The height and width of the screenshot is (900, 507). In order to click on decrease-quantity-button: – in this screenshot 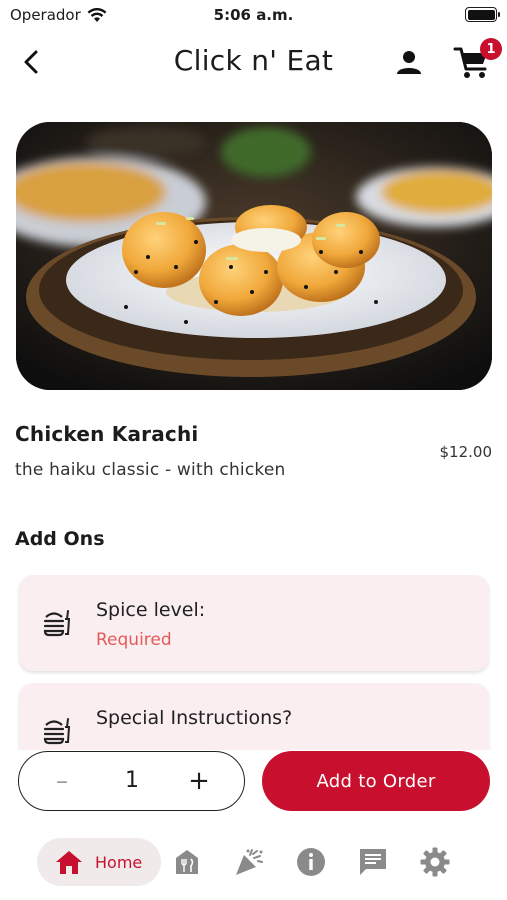, I will do `click(62, 781)`.